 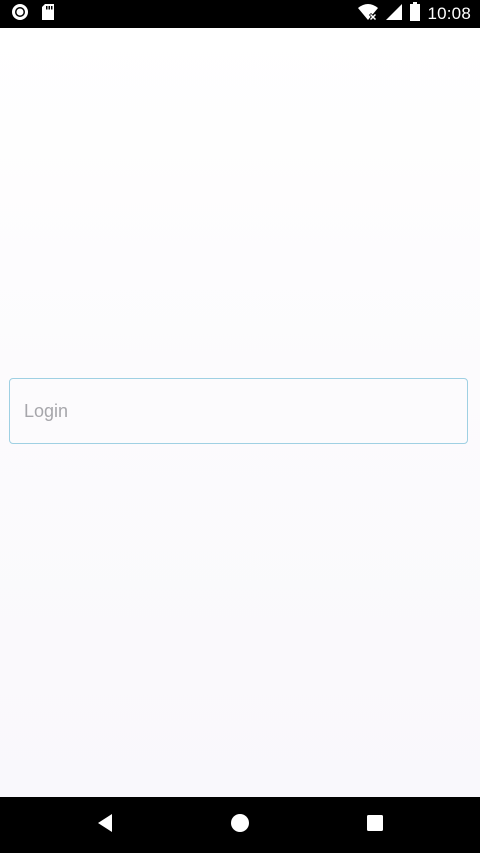 I want to click on recents-button, so click(x=375, y=825).